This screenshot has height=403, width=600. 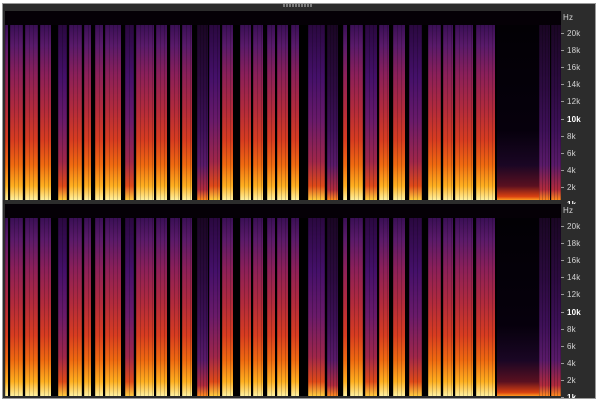 What do you see at coordinates (574, 51) in the screenshot?
I see `frequency-tick-label: 18k` at bounding box center [574, 51].